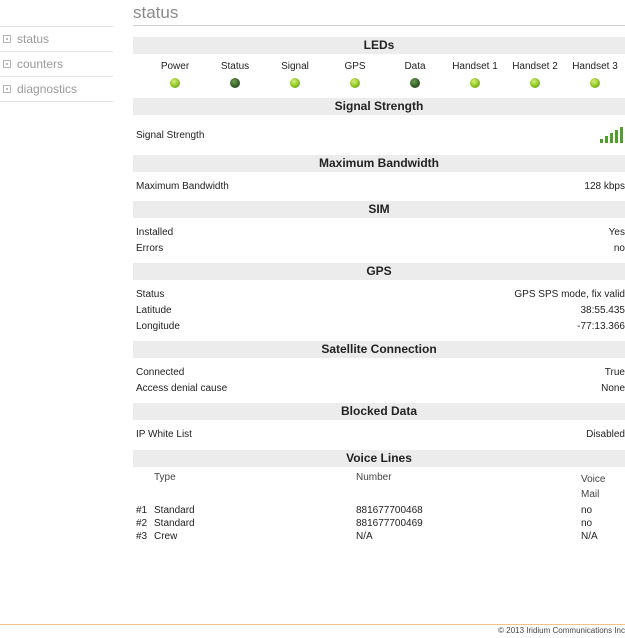 The image size is (625, 638). What do you see at coordinates (379, 106) in the screenshot?
I see `section-header-signal-strength: Signal Strength` at bounding box center [379, 106].